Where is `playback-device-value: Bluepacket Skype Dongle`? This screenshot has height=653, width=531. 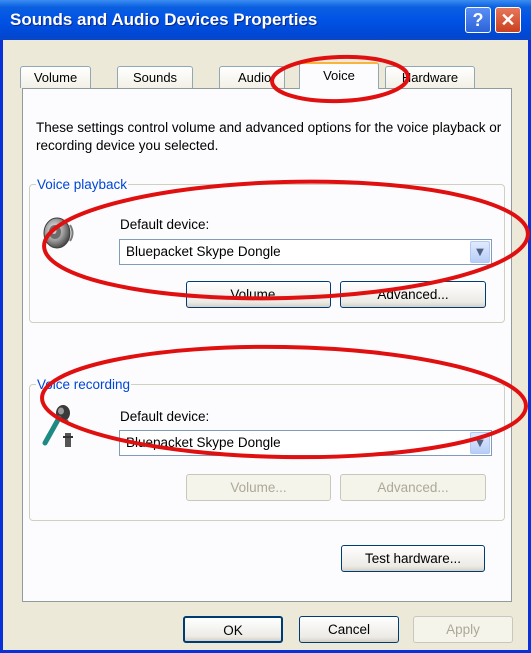 playback-device-value: Bluepacket Skype Dongle is located at coordinates (203, 251).